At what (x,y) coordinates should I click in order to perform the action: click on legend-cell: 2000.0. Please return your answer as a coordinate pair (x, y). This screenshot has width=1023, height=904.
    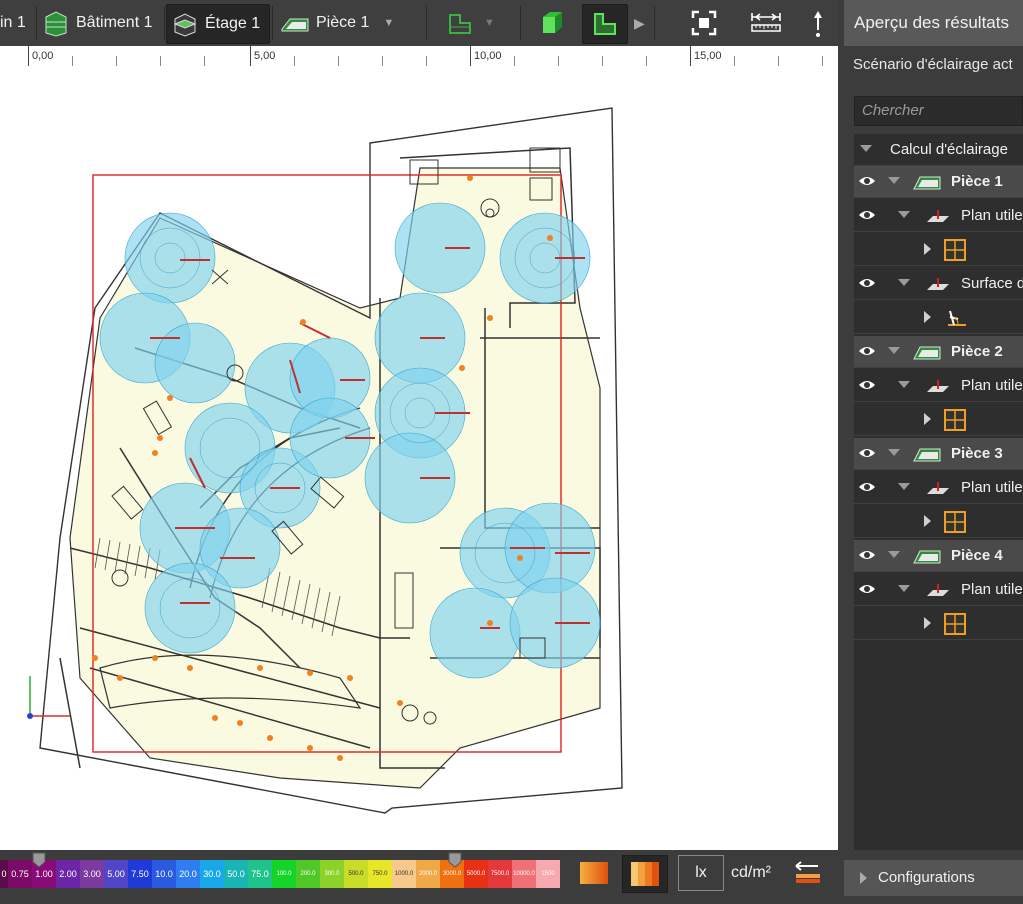
    Looking at the image, I should click on (428, 874).